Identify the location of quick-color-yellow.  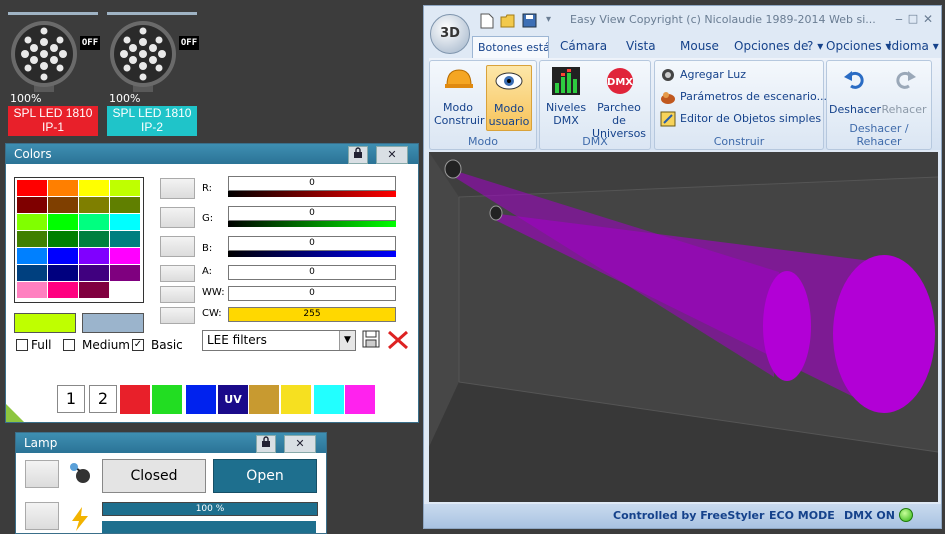
(296, 399).